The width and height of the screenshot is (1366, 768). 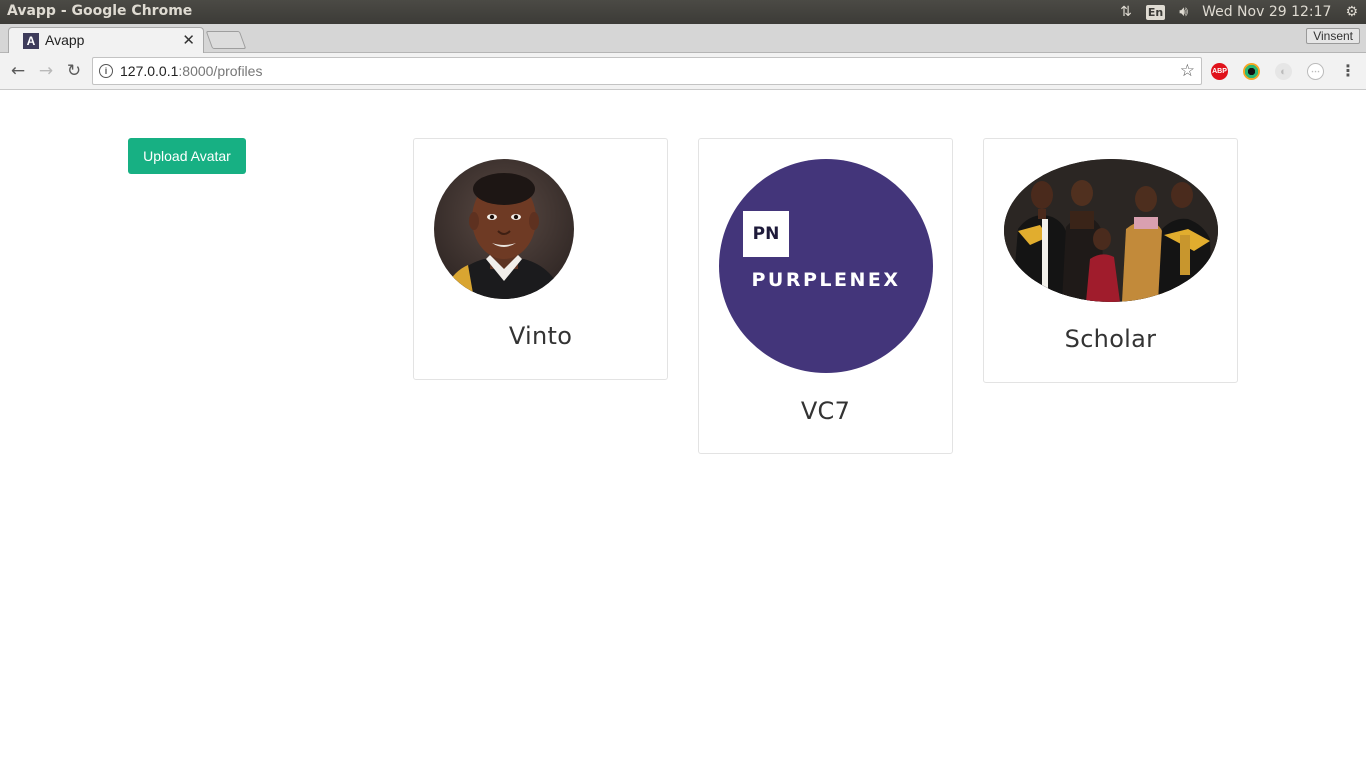 I want to click on back-arrow-icon: ←, so click(x=18, y=71).